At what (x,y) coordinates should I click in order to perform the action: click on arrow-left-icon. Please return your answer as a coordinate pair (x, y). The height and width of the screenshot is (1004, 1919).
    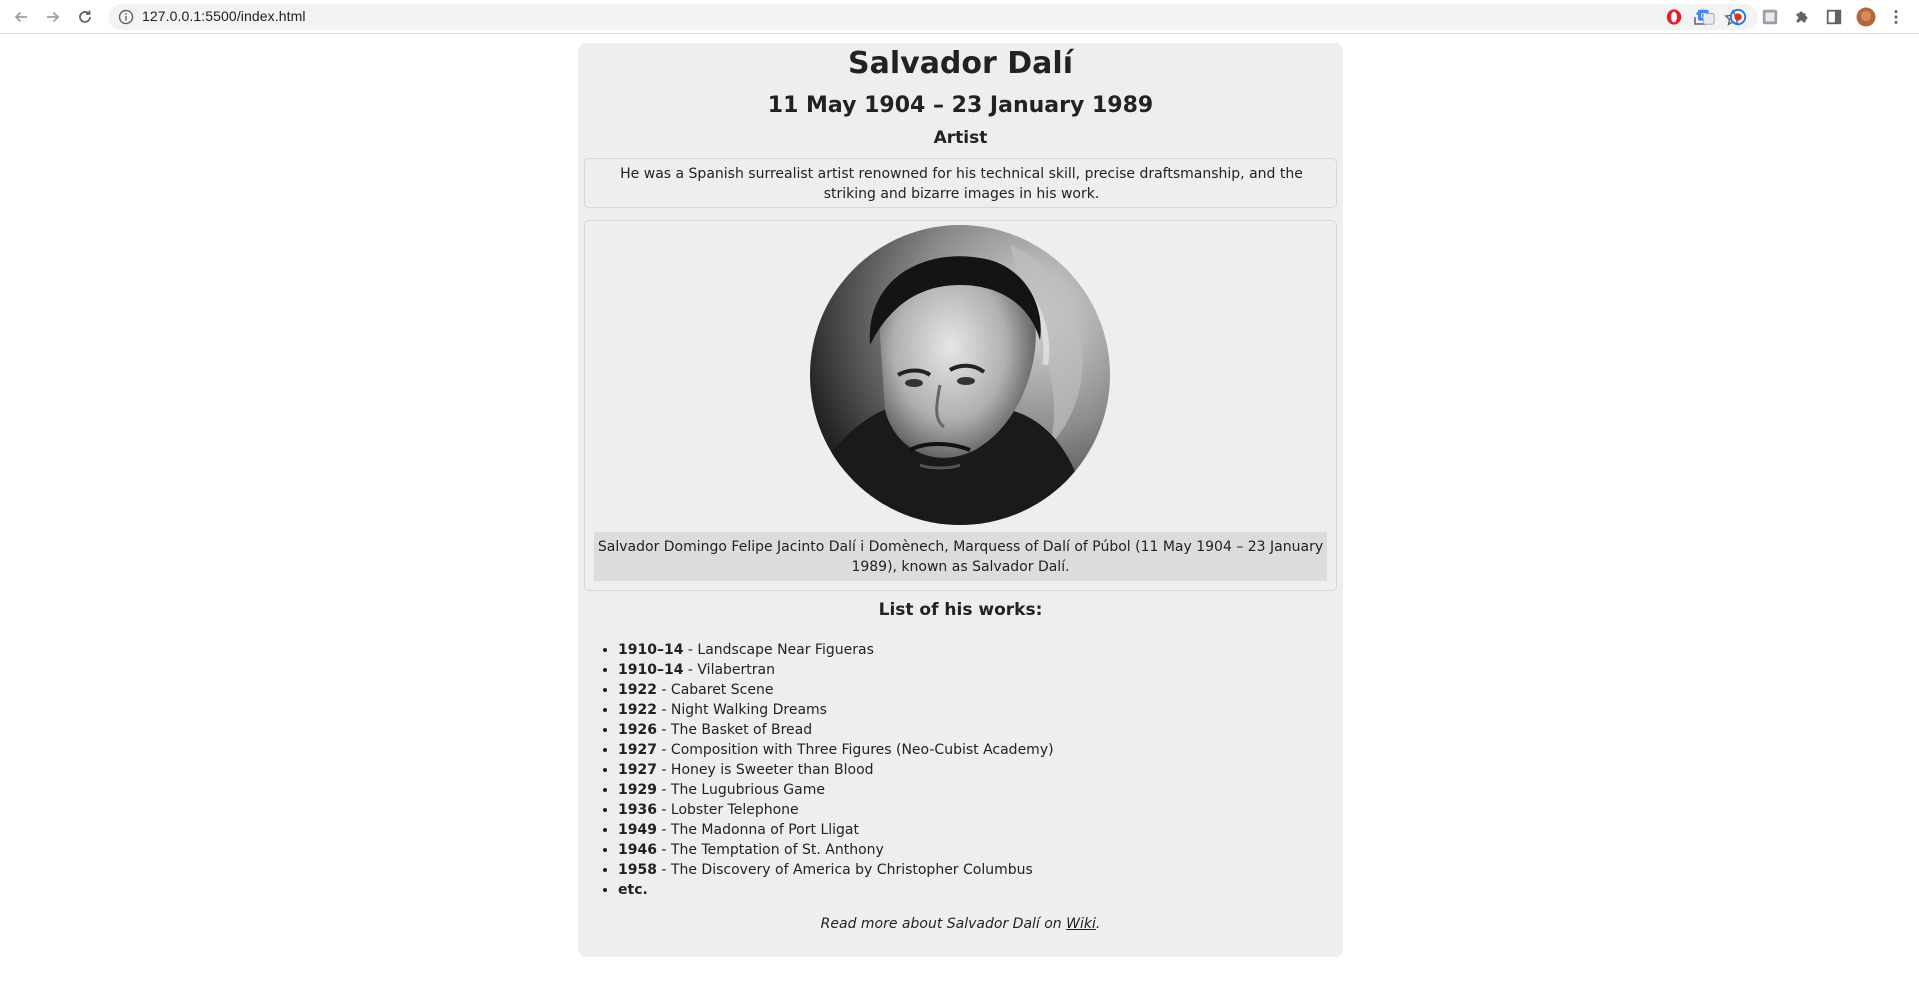
    Looking at the image, I should click on (20, 17).